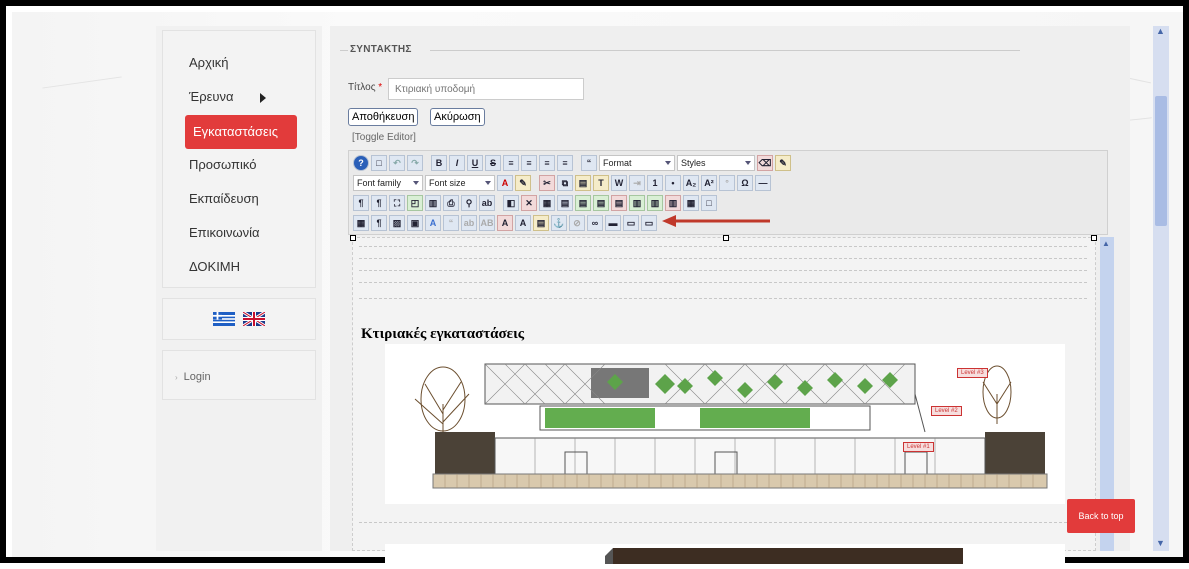 The height and width of the screenshot is (569, 1189). I want to click on delete-col-icon: ▥, so click(673, 203).